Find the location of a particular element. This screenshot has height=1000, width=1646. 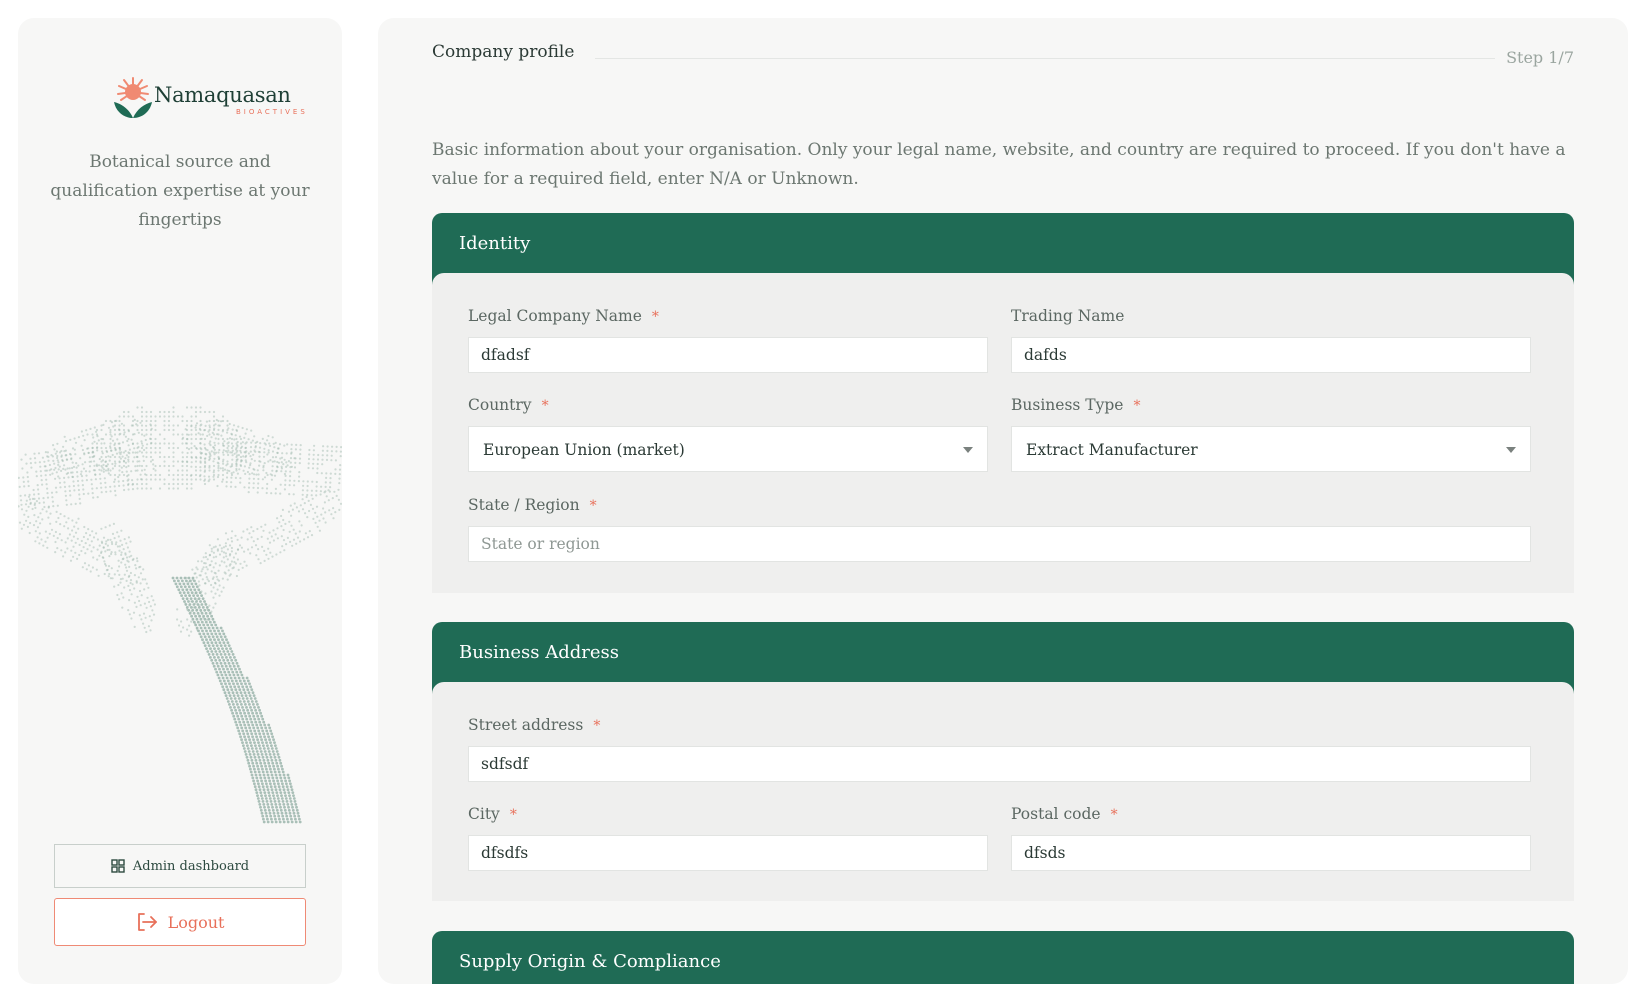

state-region-label: State / Region * is located at coordinates (999, 507).